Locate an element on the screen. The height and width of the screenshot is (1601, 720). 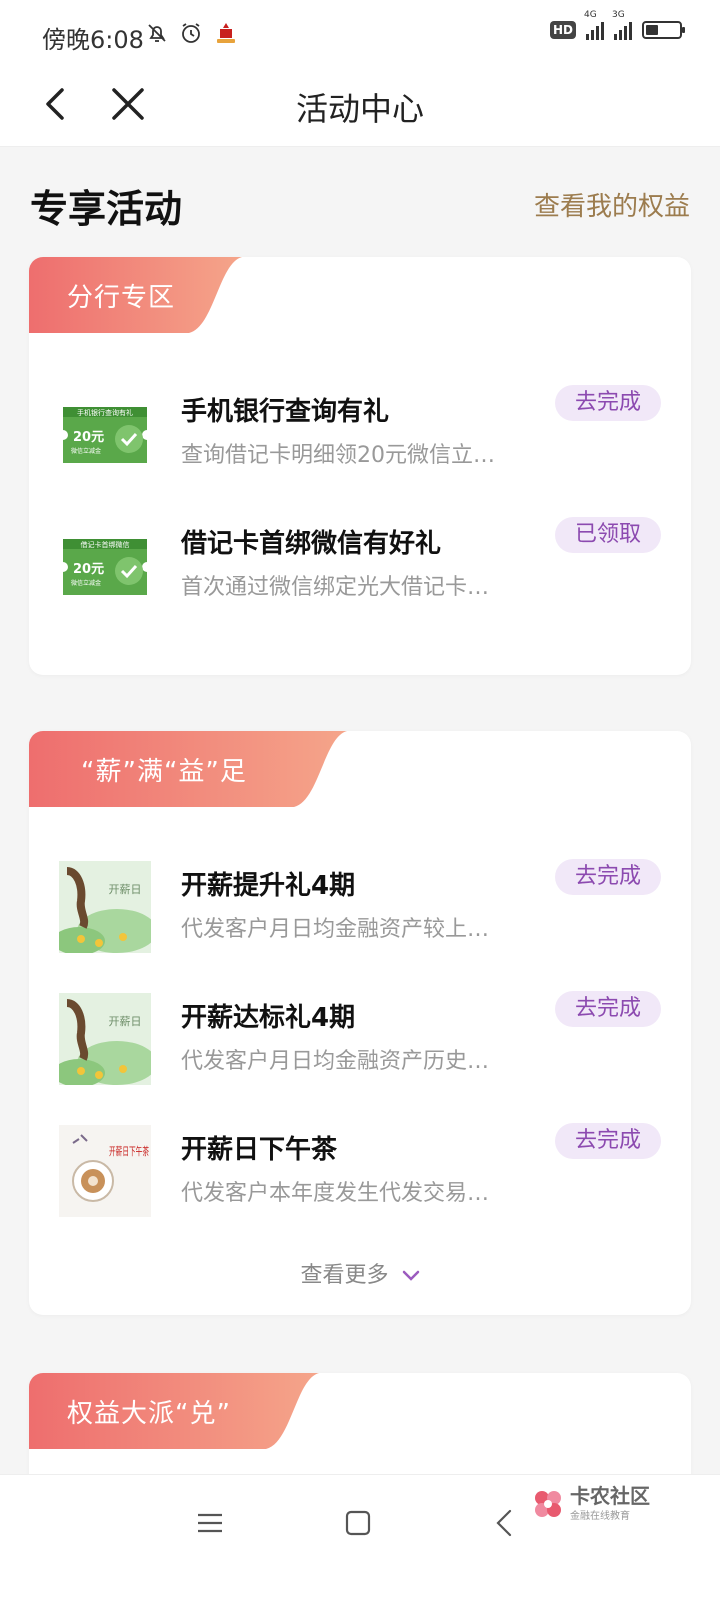
watermark-subtitle: 金融在线教育 is located at coordinates (600, 1516).